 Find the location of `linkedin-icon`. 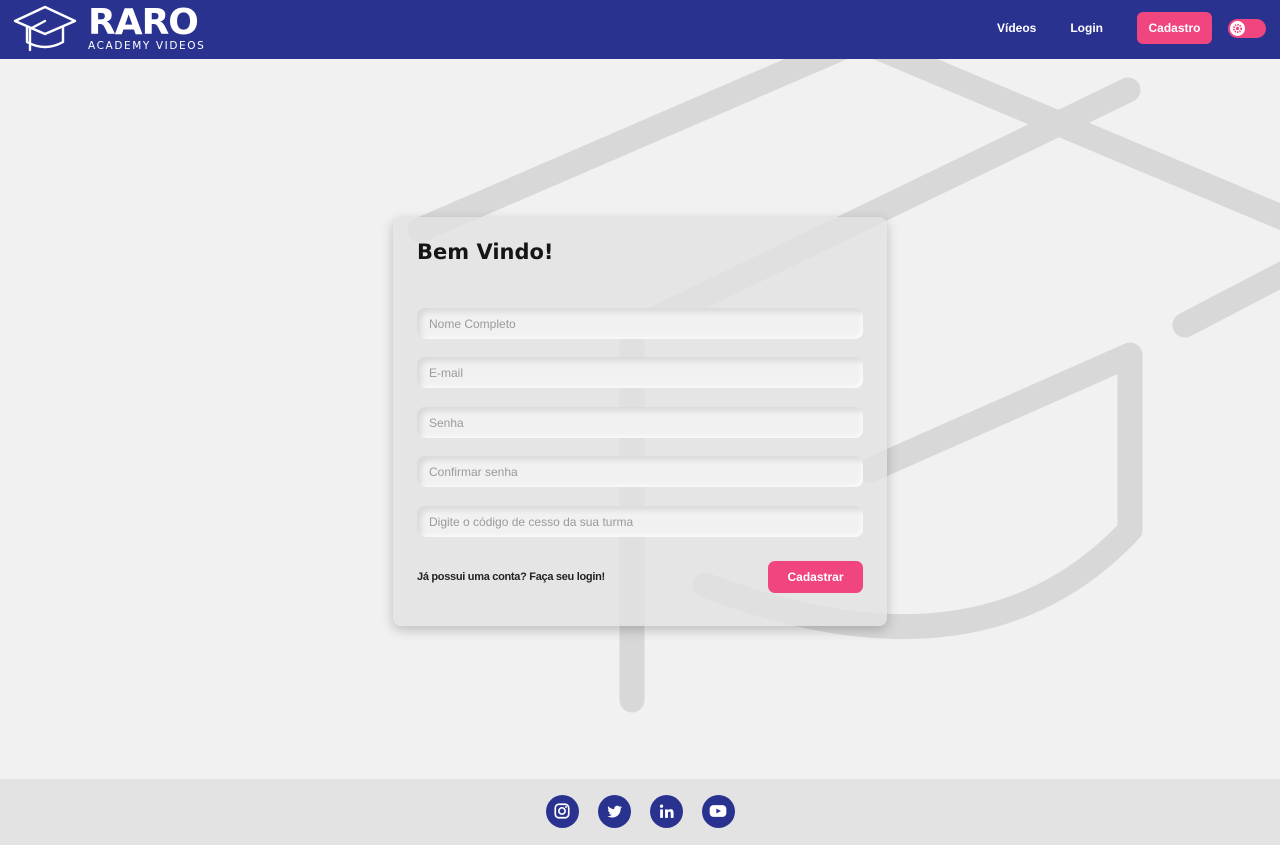

linkedin-icon is located at coordinates (666, 811).